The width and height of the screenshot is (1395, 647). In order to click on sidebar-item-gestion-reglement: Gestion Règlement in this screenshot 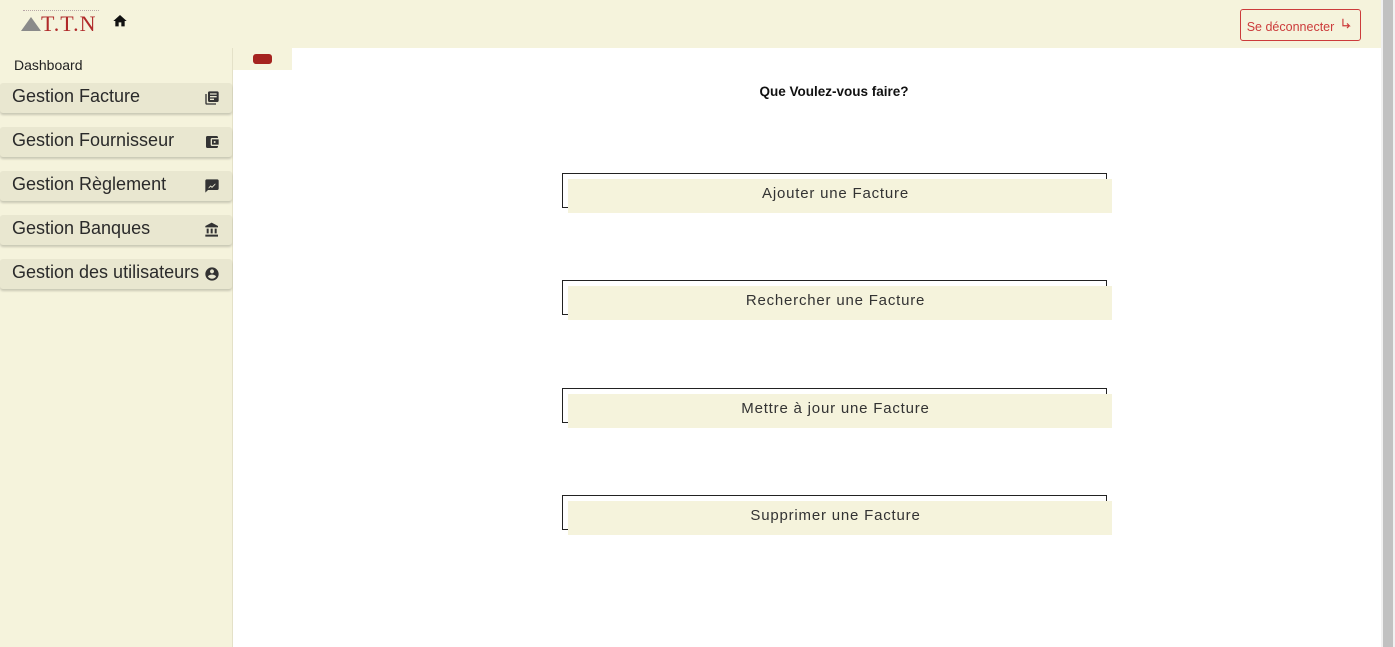, I will do `click(116, 186)`.